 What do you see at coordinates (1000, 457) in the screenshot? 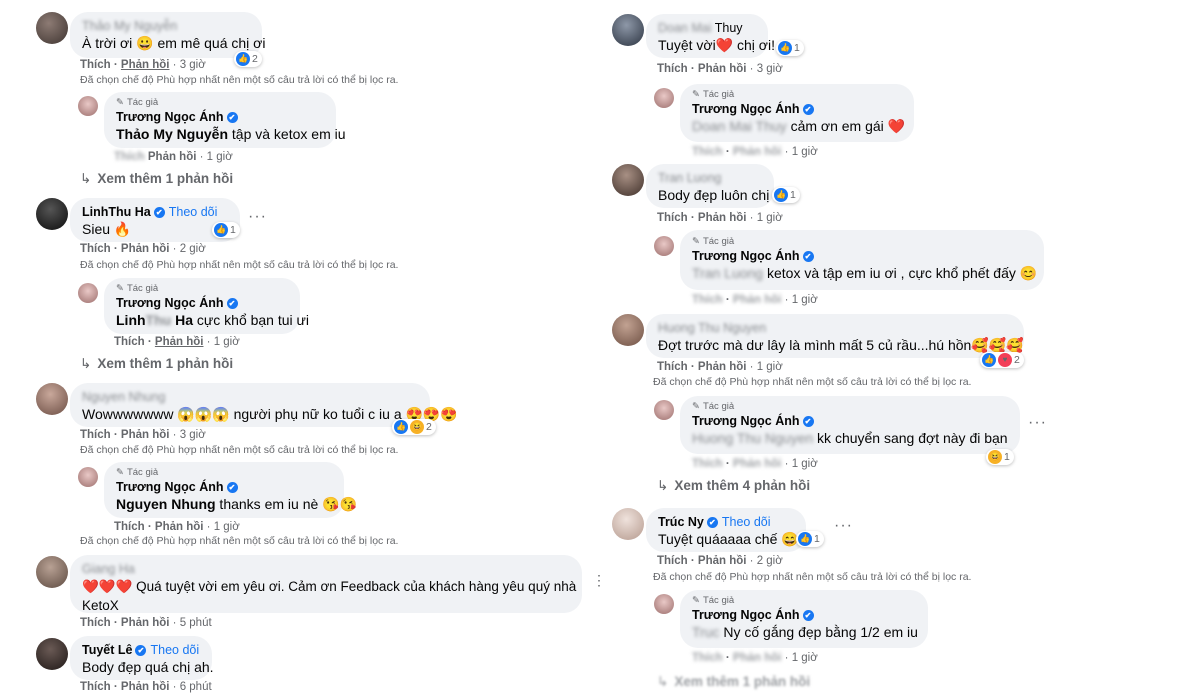
I see `reaction-count: 😆 1` at bounding box center [1000, 457].